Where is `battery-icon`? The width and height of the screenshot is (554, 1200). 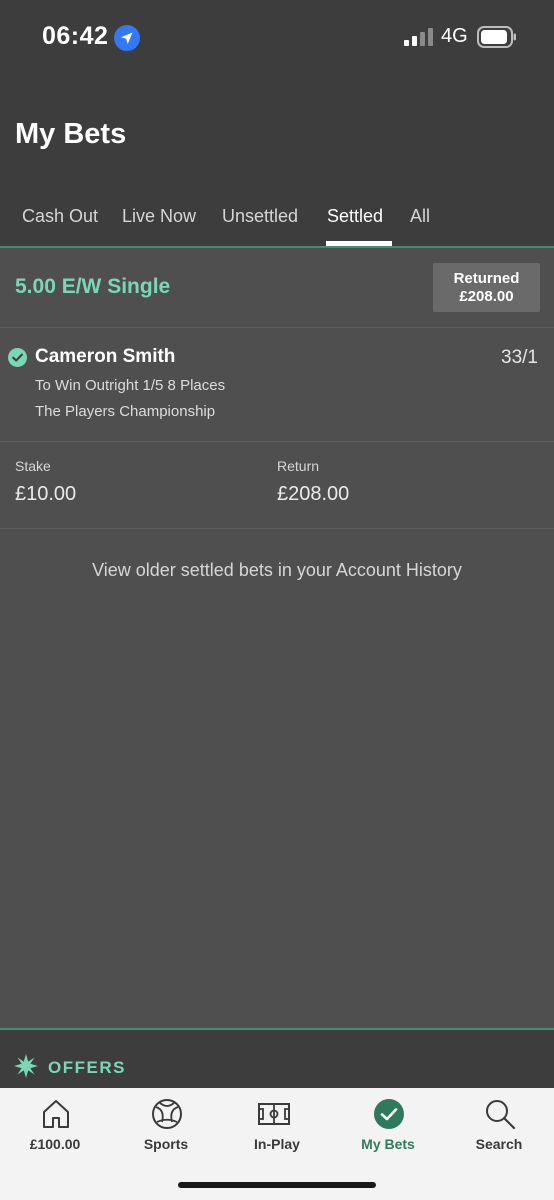
battery-icon is located at coordinates (496, 37).